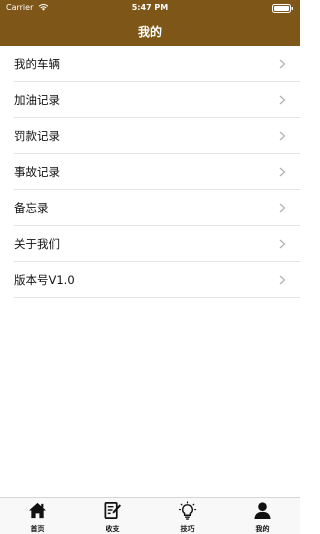 The width and height of the screenshot is (320, 534). What do you see at coordinates (157, 172) in the screenshot?
I see `menu-item-accident-records: 事故记录` at bounding box center [157, 172].